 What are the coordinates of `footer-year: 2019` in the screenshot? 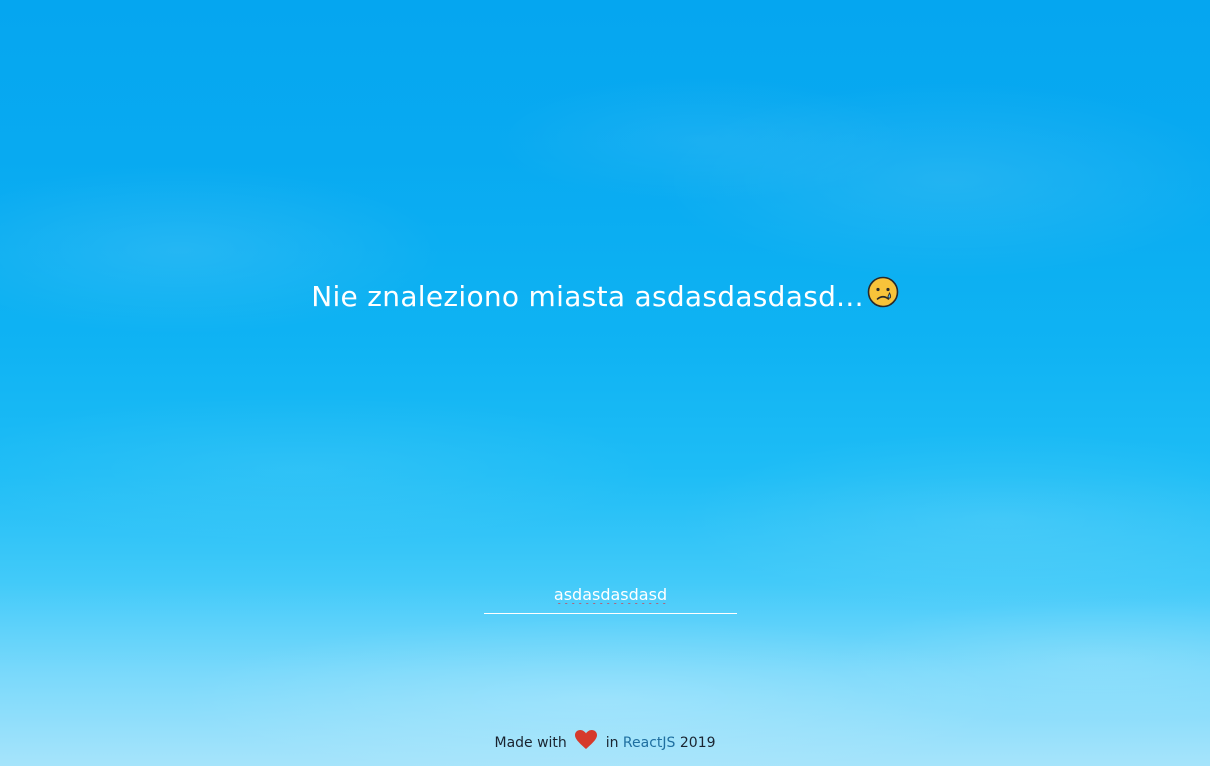 It's located at (697, 743).